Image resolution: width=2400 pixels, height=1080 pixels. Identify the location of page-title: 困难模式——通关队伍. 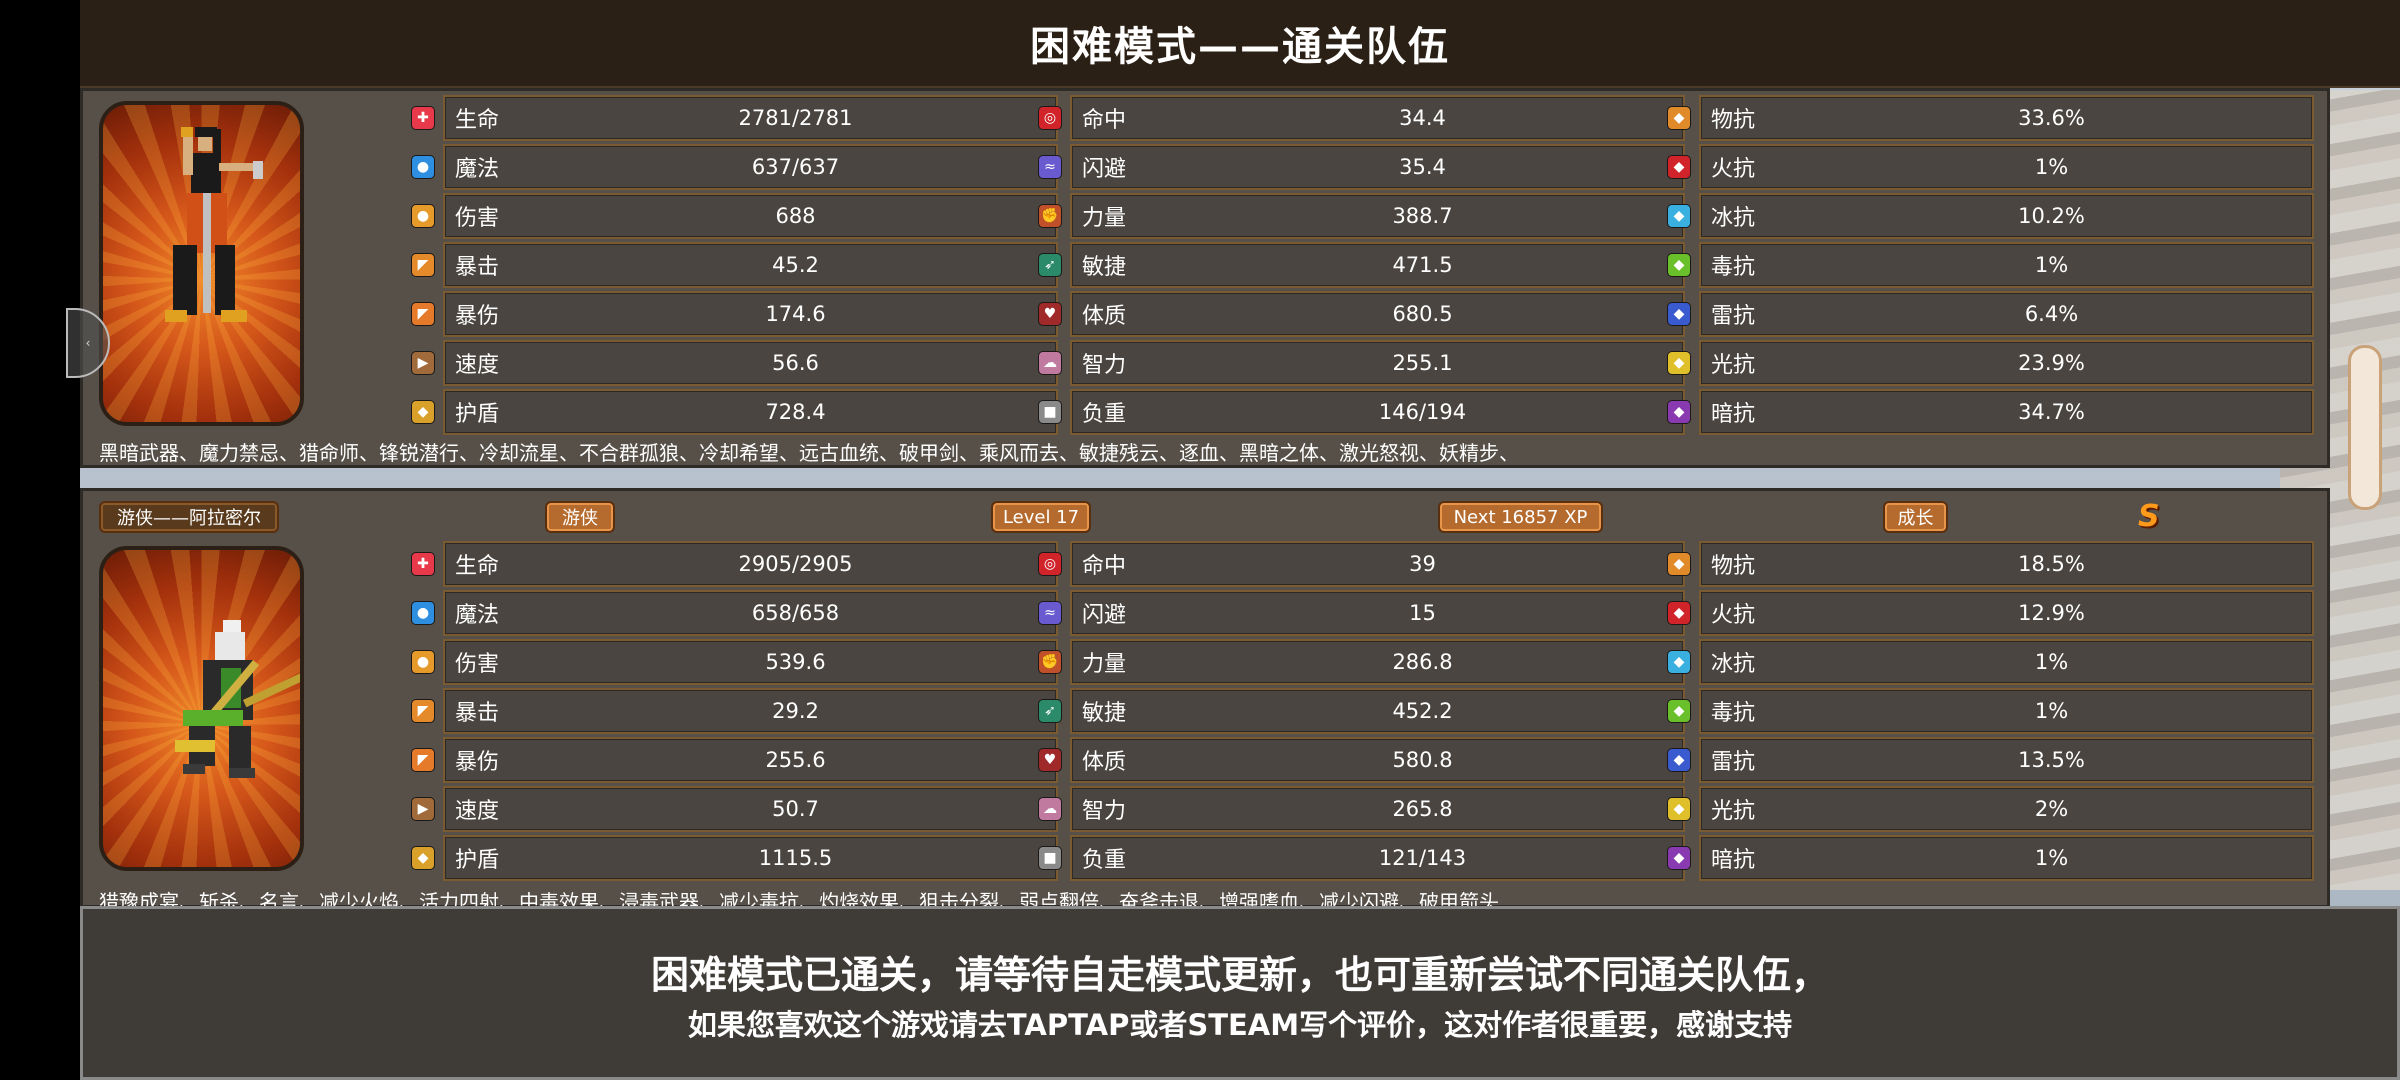
(1240, 47).